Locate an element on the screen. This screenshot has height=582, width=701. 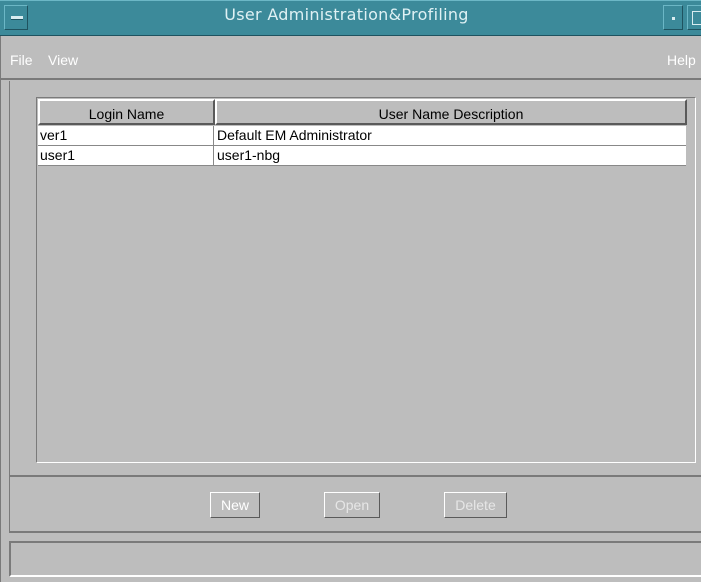
cell-description: user1-nbg is located at coordinates (249, 155).